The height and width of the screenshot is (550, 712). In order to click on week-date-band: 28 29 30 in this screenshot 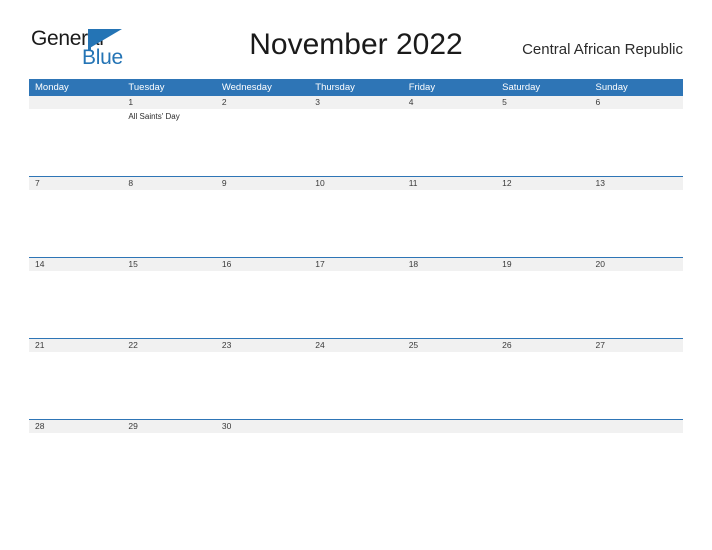, I will do `click(356, 426)`.